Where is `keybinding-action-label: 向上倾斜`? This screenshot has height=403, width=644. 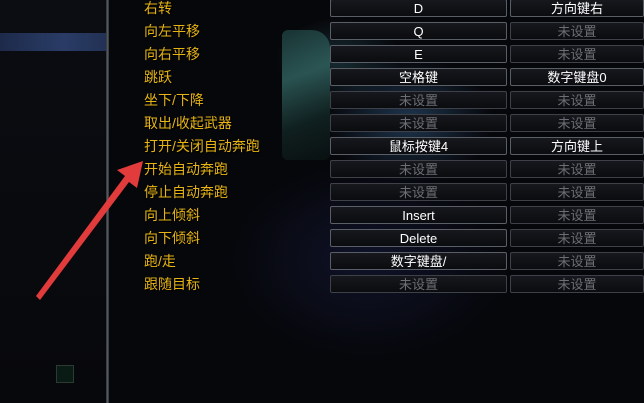 keybinding-action-label: 向上倾斜 is located at coordinates (172, 215).